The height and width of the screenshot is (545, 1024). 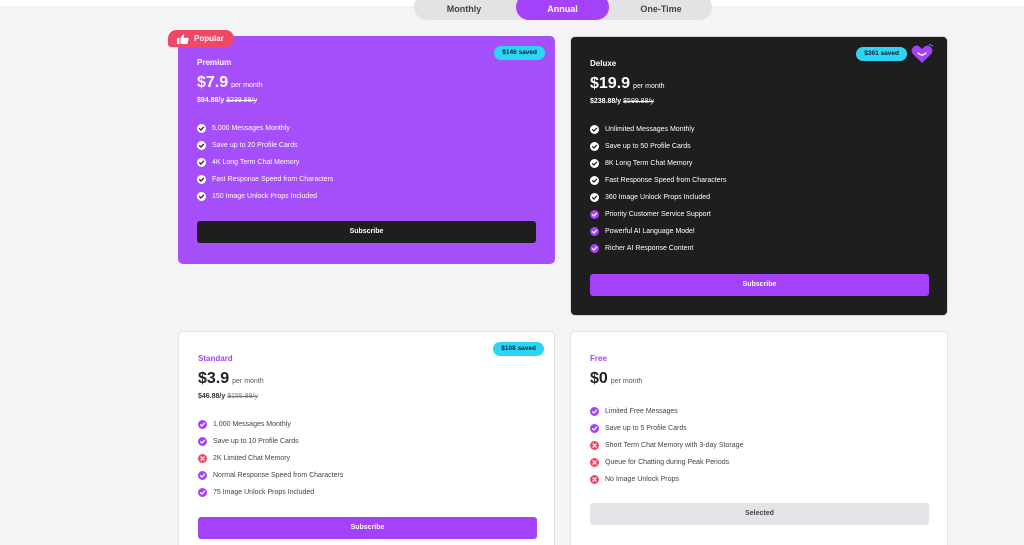 I want to click on feature-item: 1,000 Messages Monthly, so click(x=270, y=428).